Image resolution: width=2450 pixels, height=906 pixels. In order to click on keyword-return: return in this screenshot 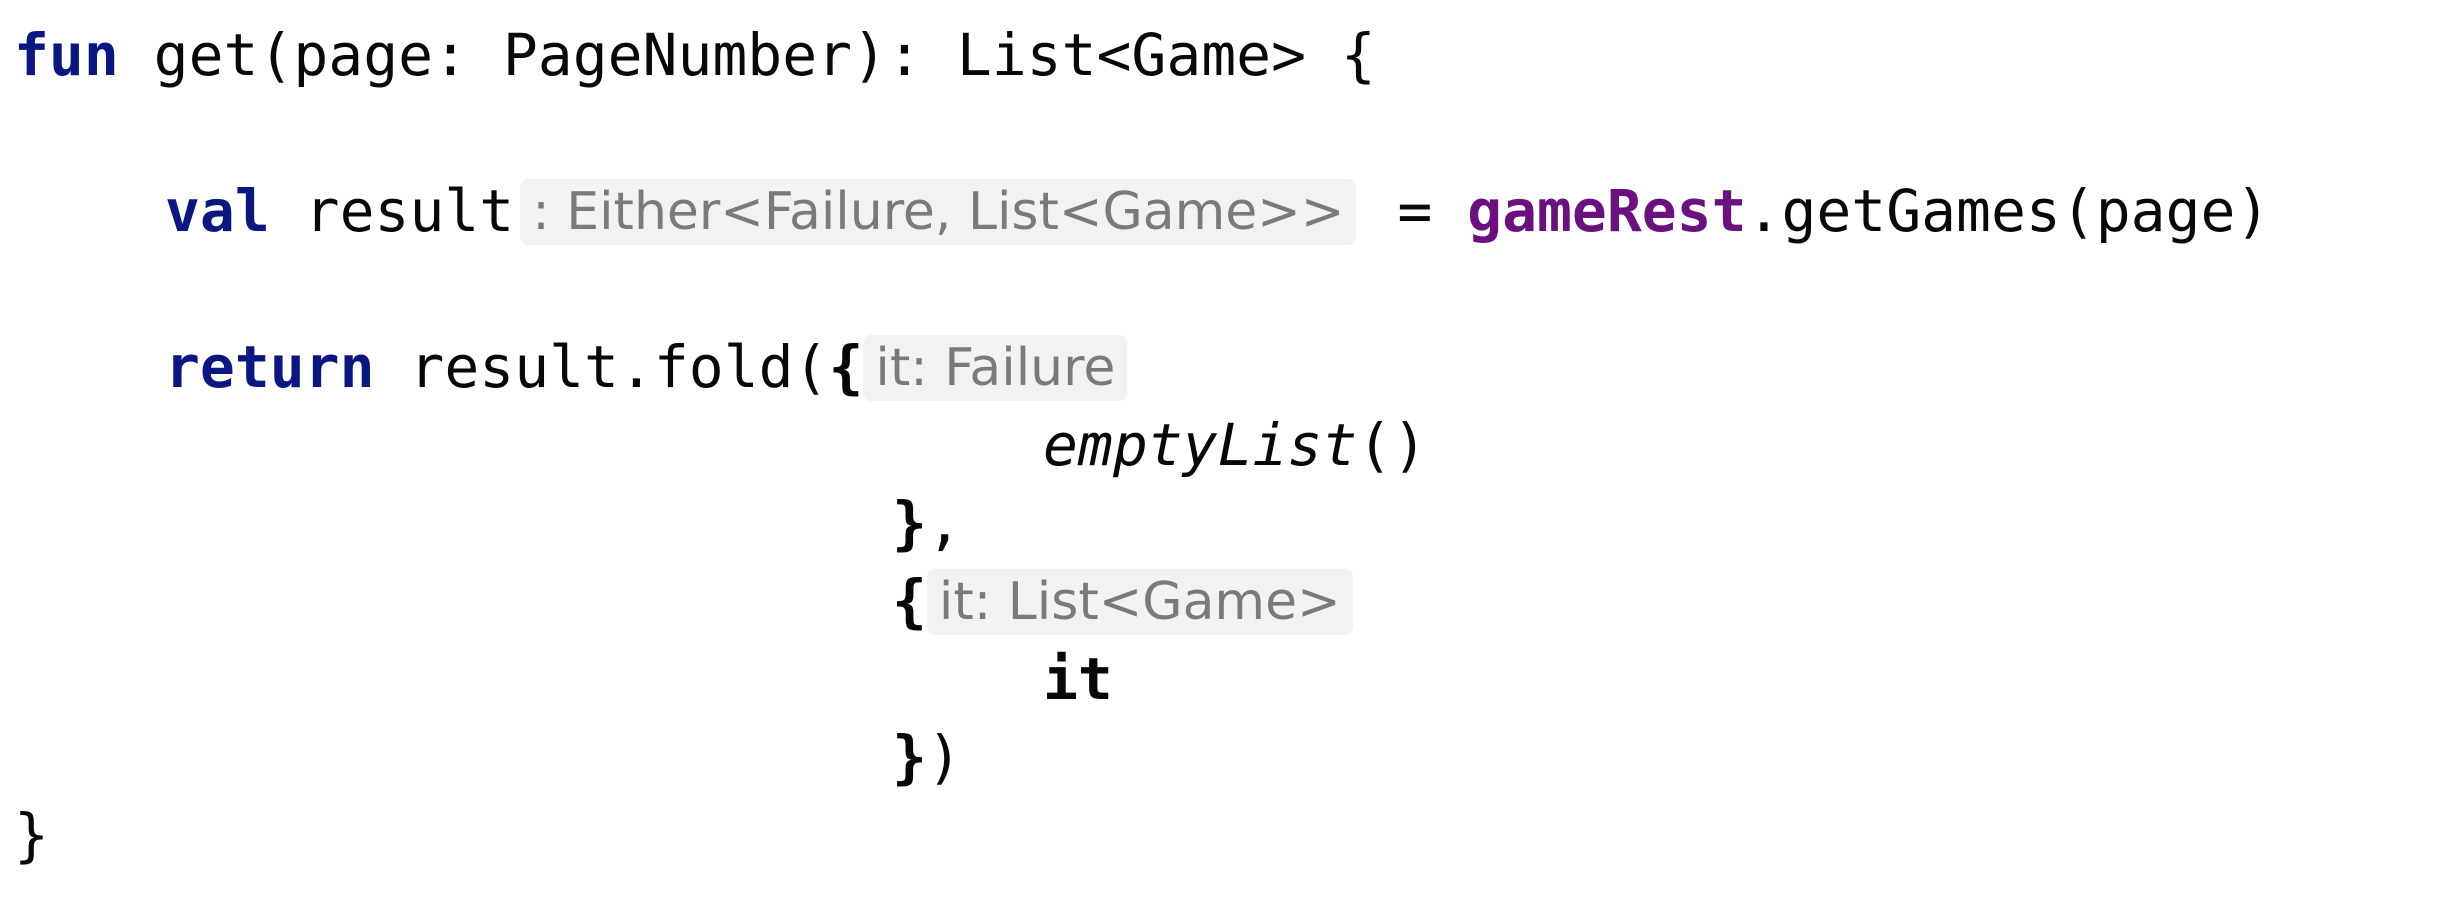, I will do `click(270, 367)`.